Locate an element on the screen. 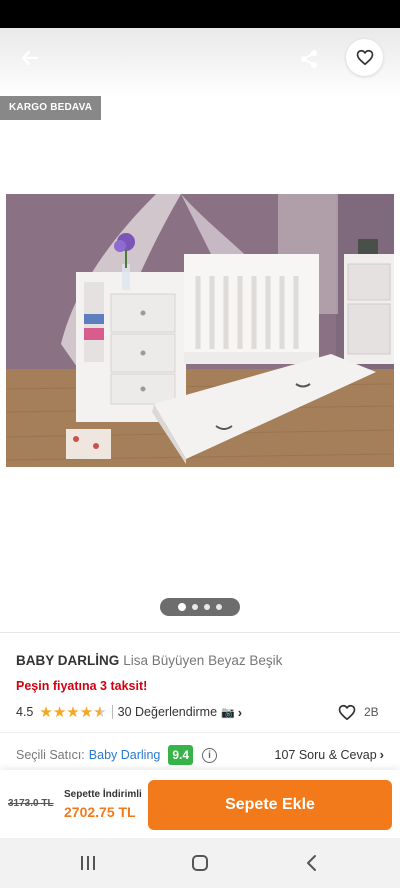  camera-icon: 📷 is located at coordinates (228, 712).